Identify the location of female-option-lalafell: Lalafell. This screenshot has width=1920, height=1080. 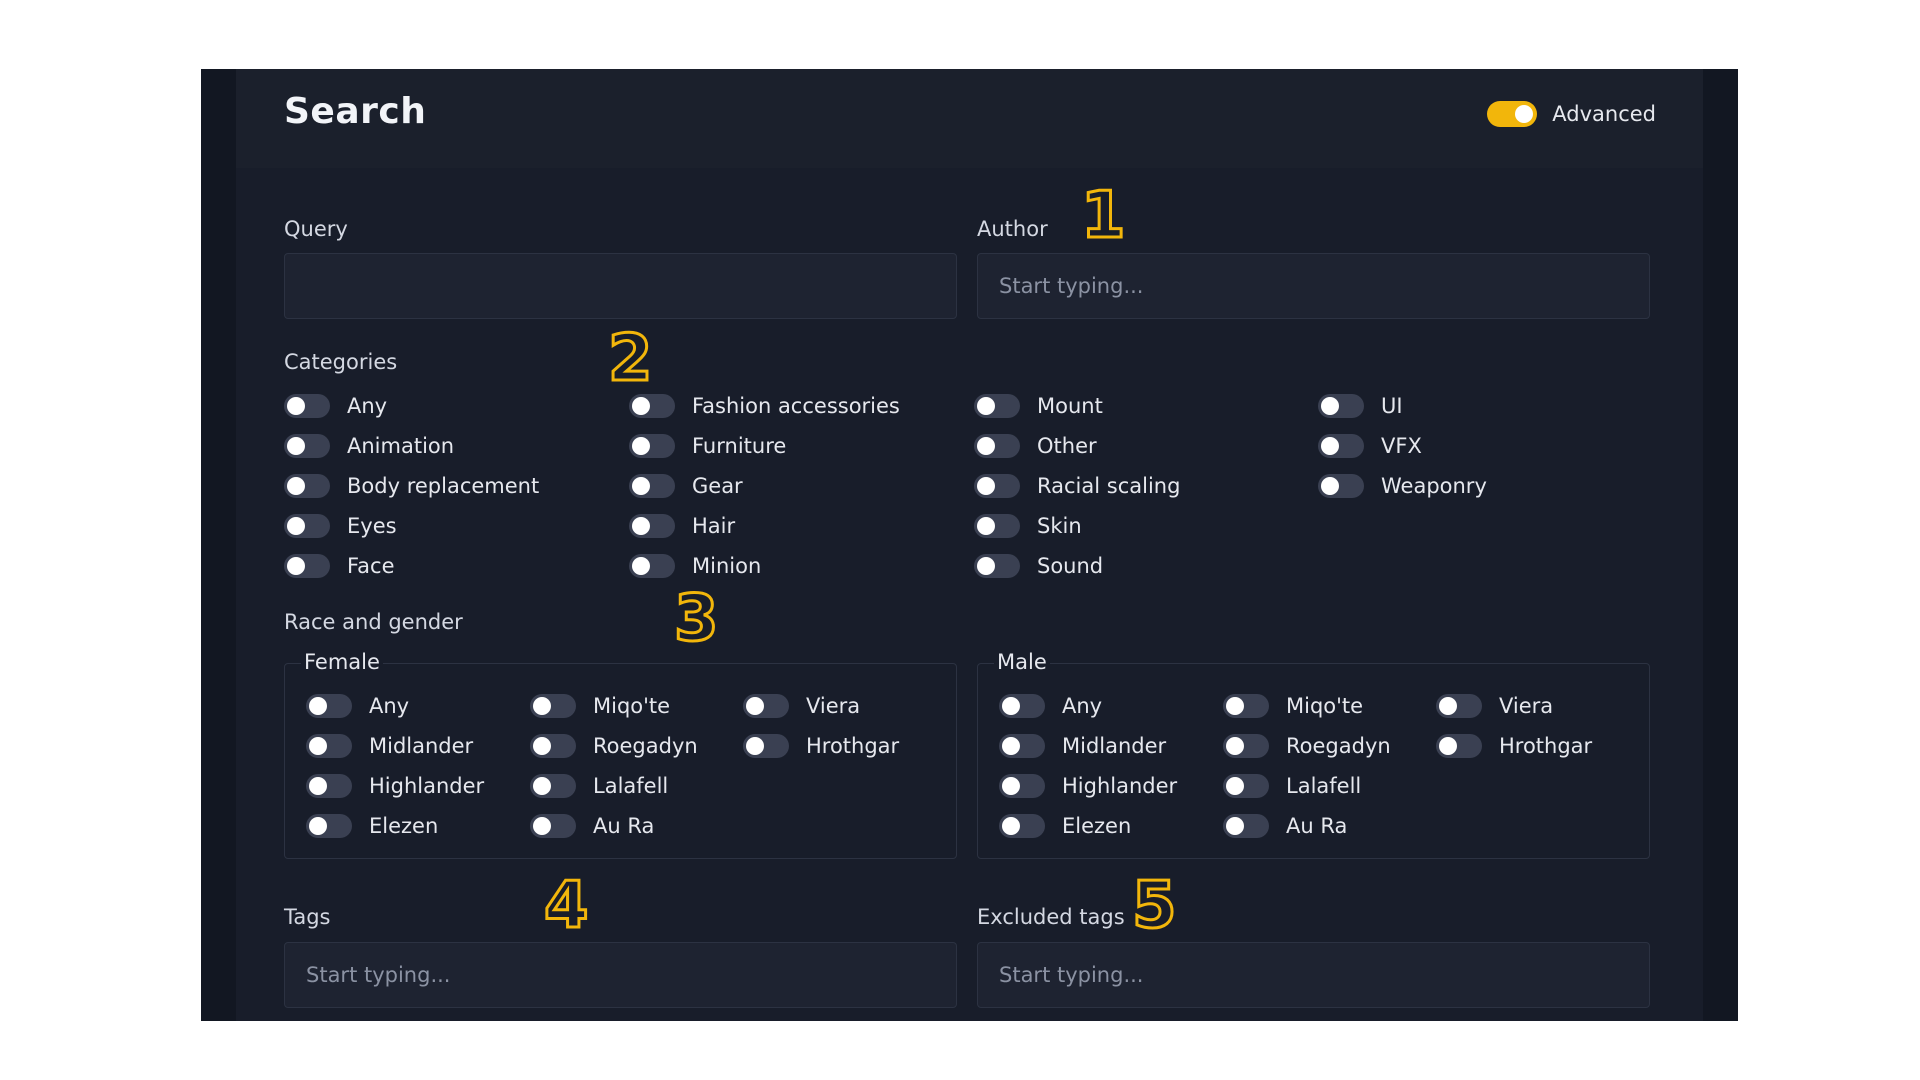
(599, 786).